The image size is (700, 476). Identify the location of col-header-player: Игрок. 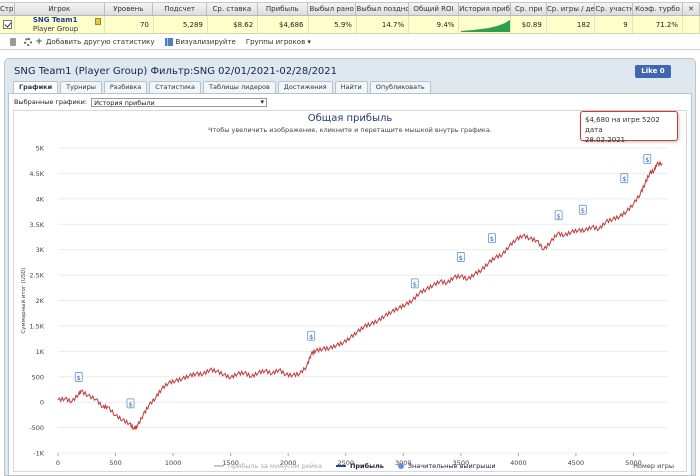
(60, 9).